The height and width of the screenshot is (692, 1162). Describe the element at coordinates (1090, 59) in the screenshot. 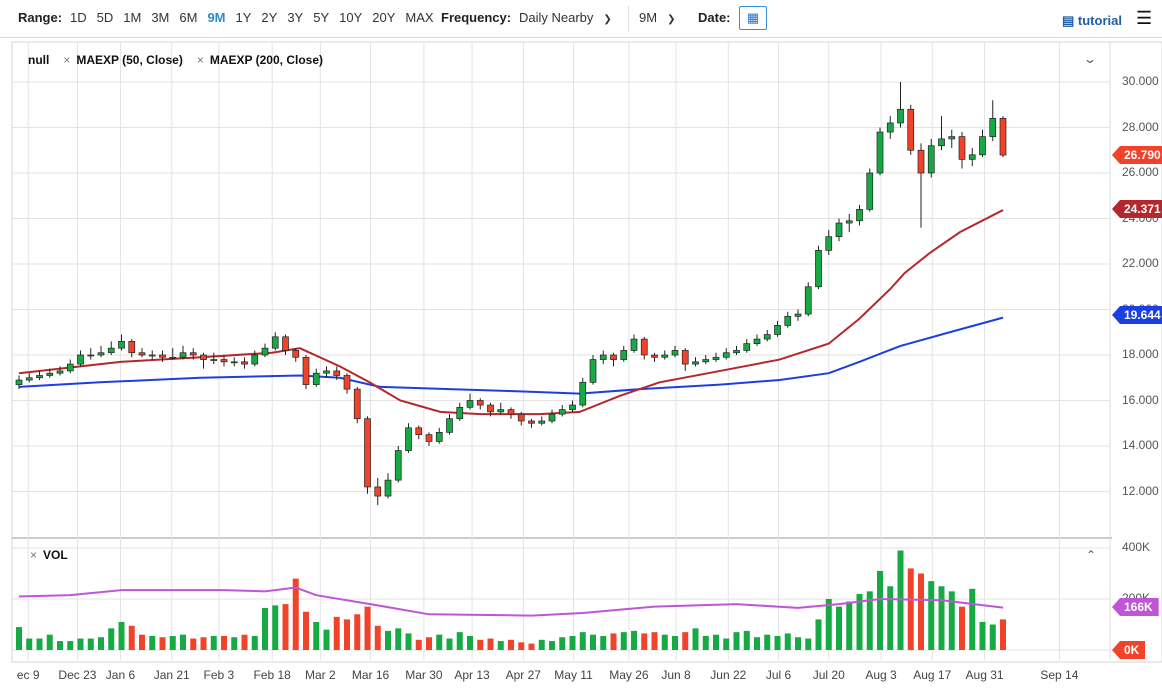

I see `collapse-chevron-icon: ⌄` at that location.